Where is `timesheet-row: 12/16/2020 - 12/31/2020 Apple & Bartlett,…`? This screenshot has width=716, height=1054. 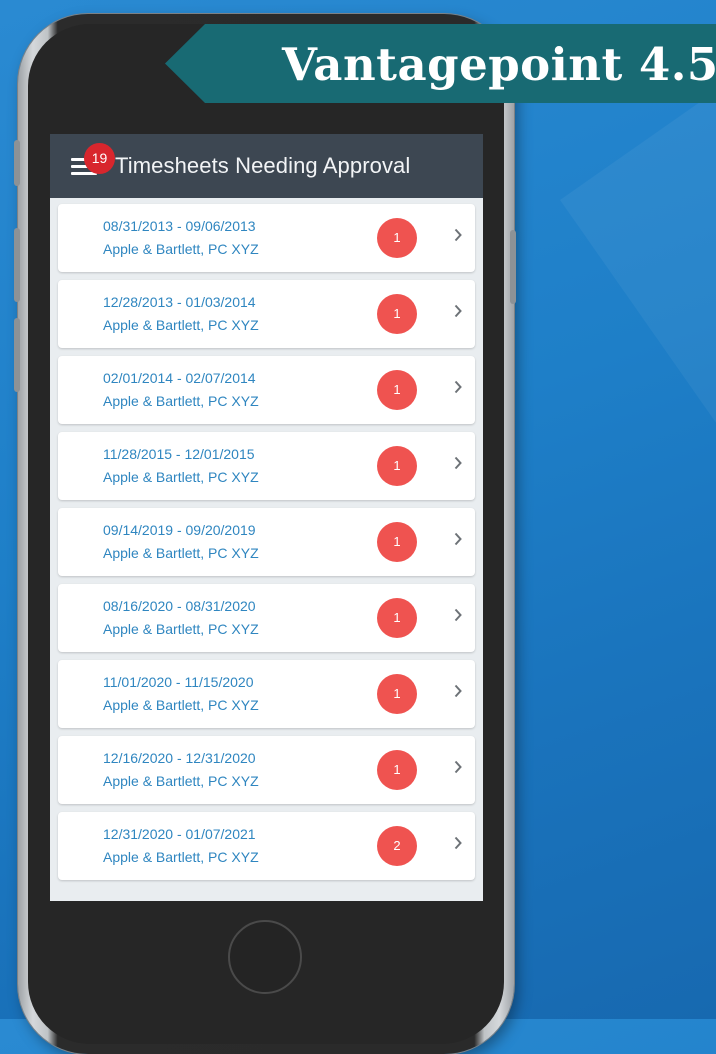
timesheet-row: 12/16/2020 - 12/31/2020 Apple & Bartlett,… is located at coordinates (266, 770).